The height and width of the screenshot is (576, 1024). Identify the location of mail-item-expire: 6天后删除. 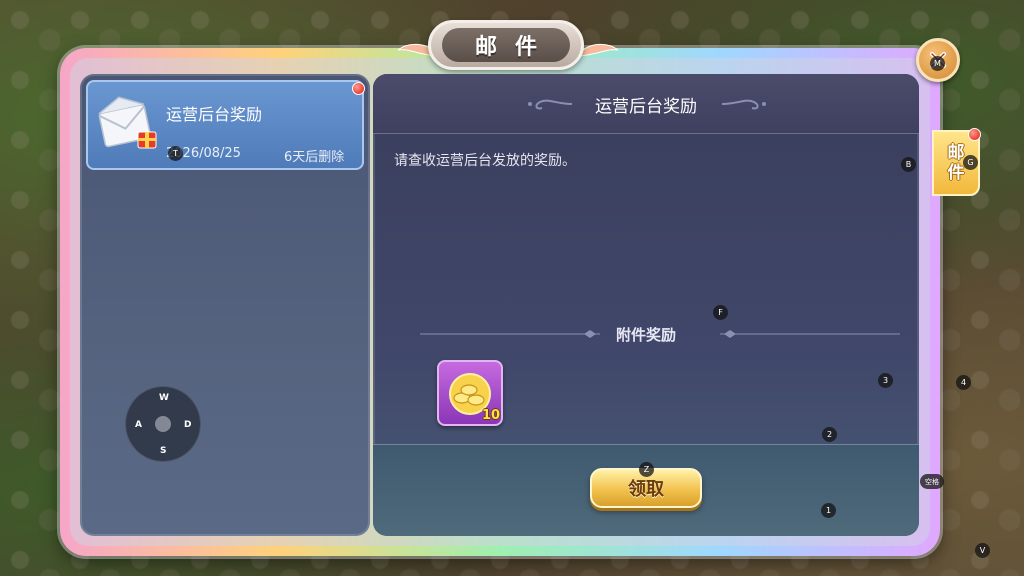
(314, 157).